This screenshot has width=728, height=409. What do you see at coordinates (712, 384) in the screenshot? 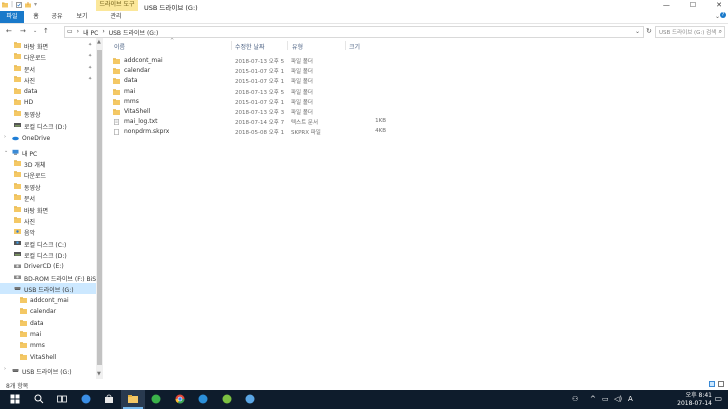
I see `details-view-icon` at bounding box center [712, 384].